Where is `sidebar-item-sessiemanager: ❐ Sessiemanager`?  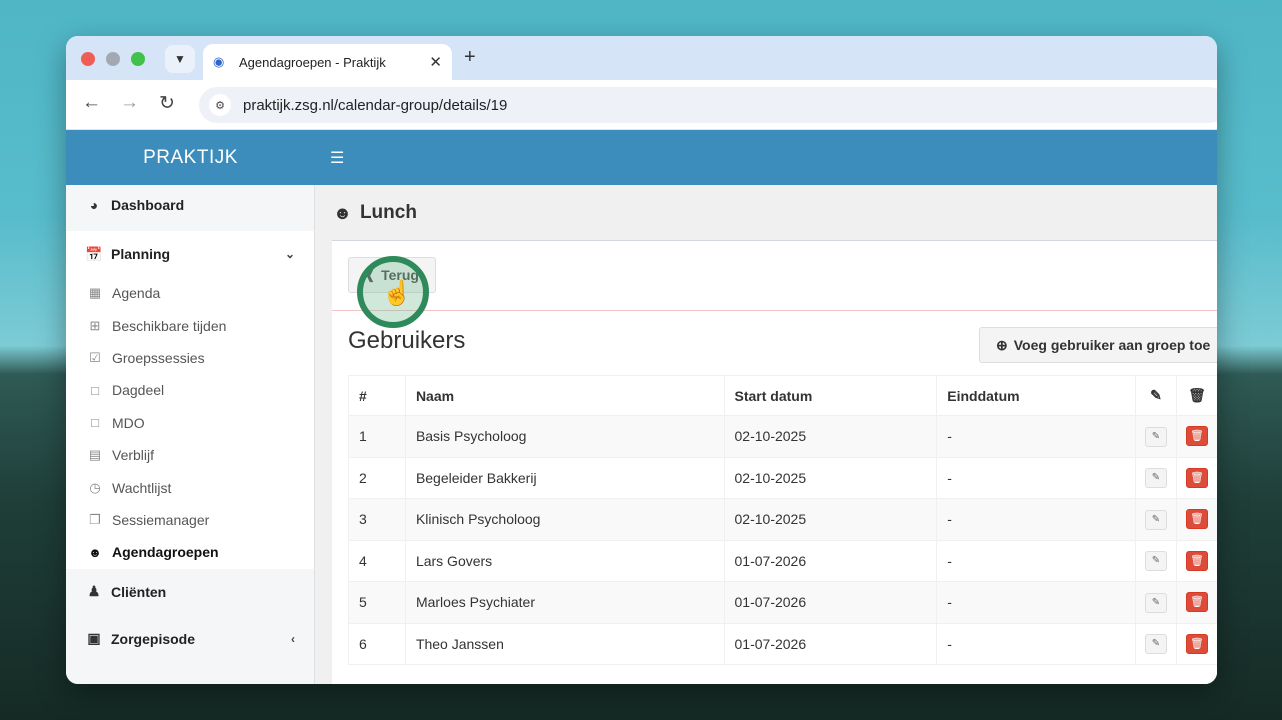
sidebar-item-sessiemanager: ❐ Sessiemanager is located at coordinates (190, 520).